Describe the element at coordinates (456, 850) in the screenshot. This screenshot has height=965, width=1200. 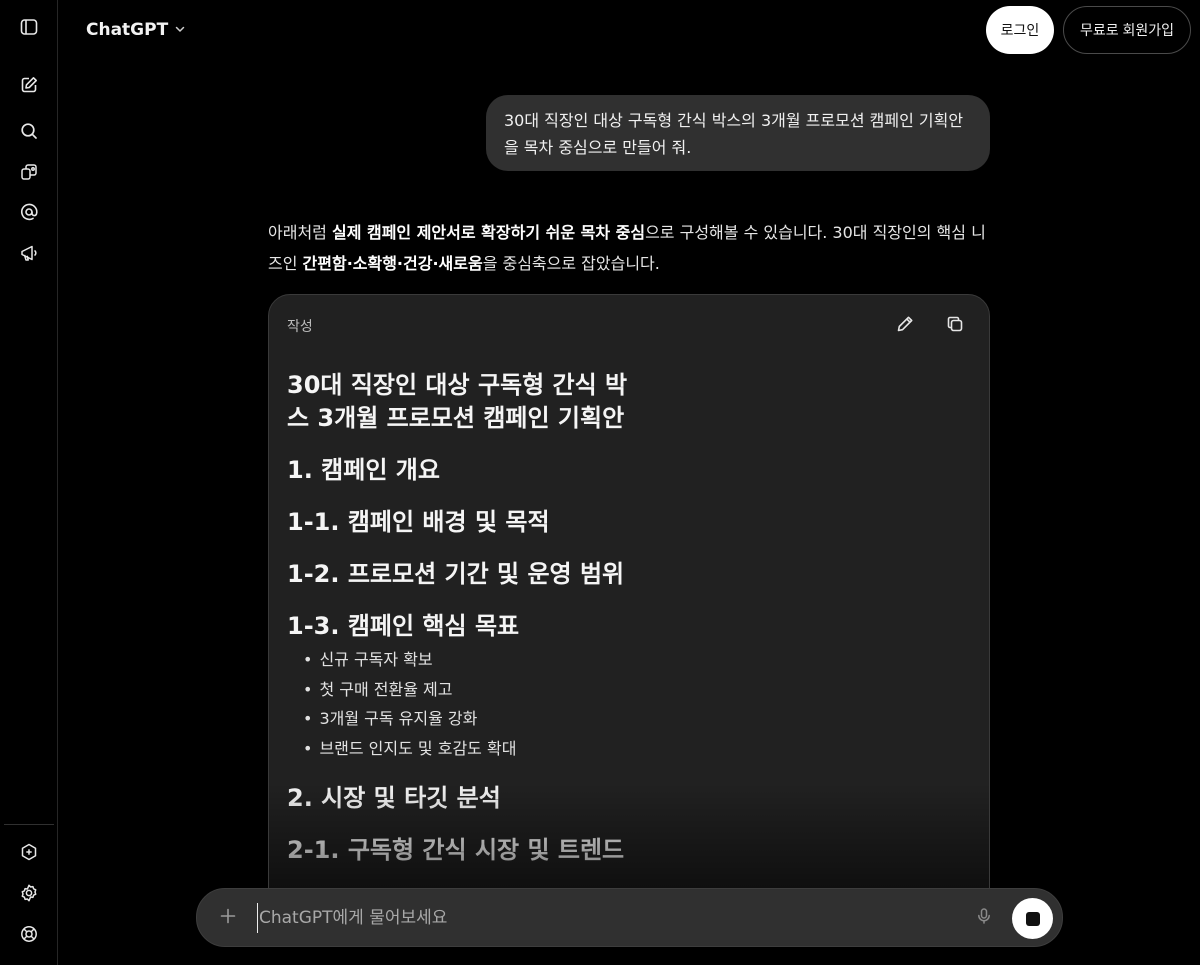
I see `section-heading: 2-1. 구독형 간식 시장 및 트렌드` at that location.